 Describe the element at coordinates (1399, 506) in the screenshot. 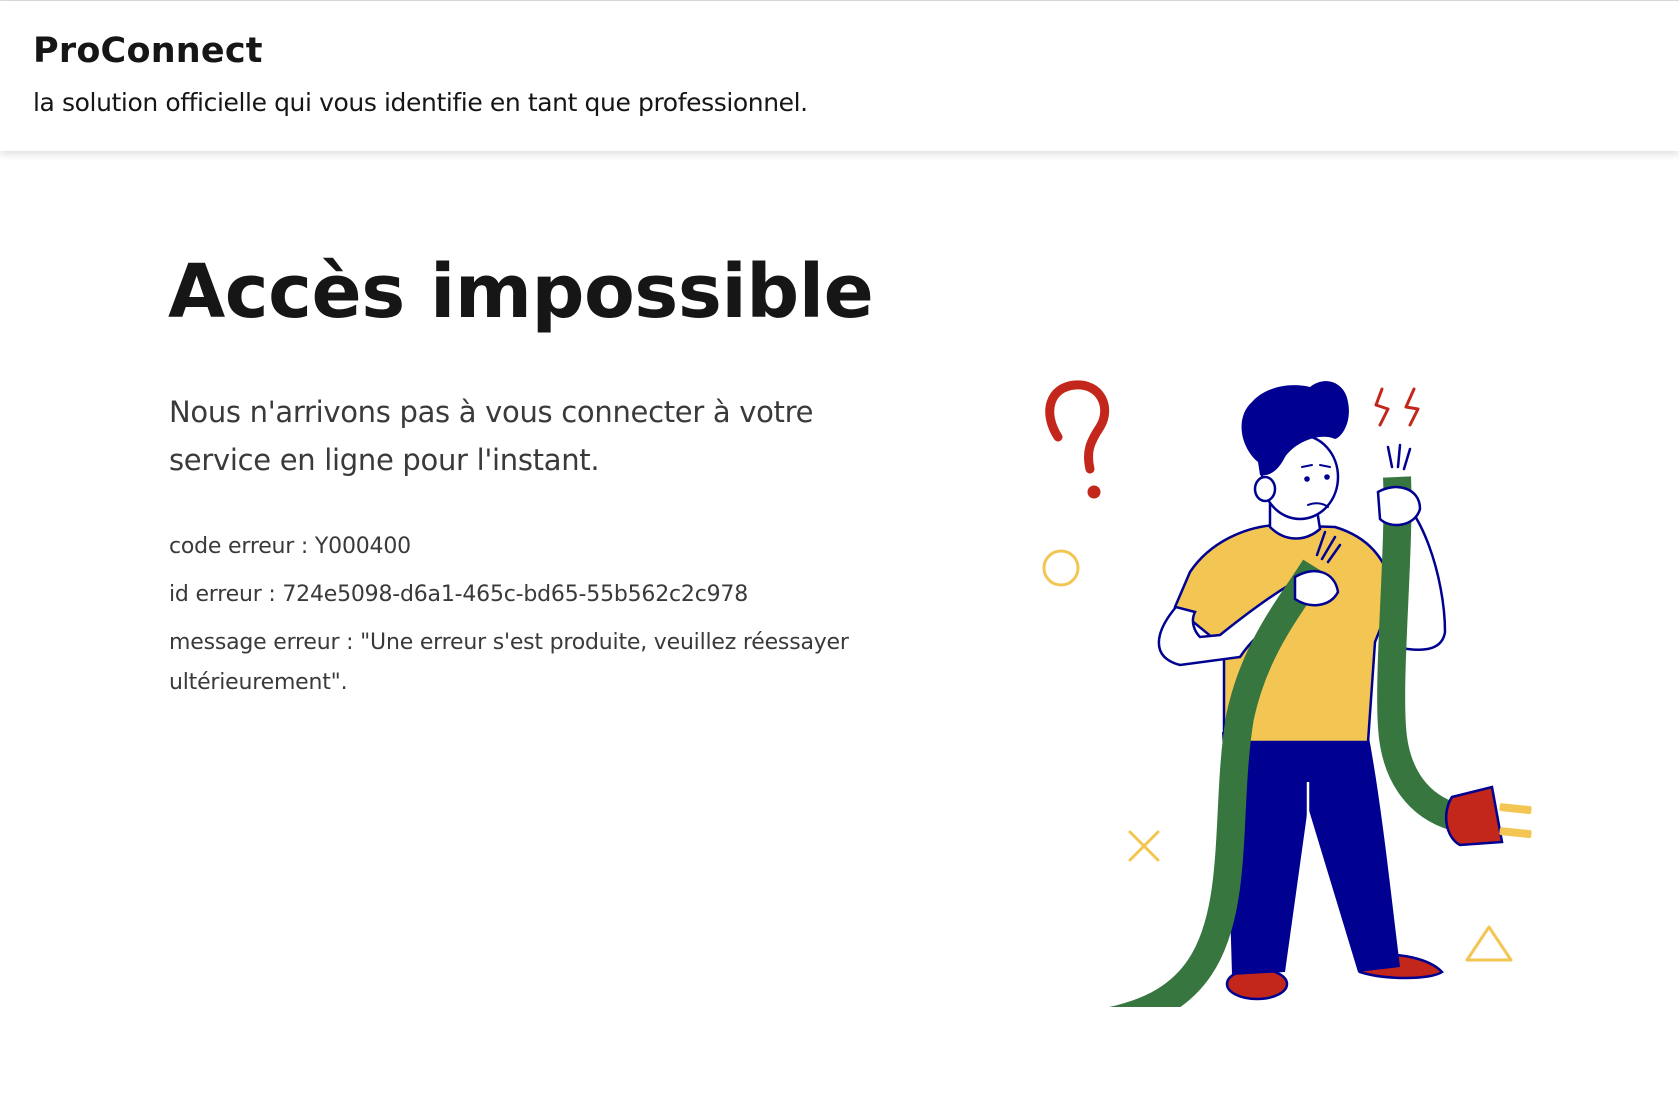

I see `right-hand` at that location.